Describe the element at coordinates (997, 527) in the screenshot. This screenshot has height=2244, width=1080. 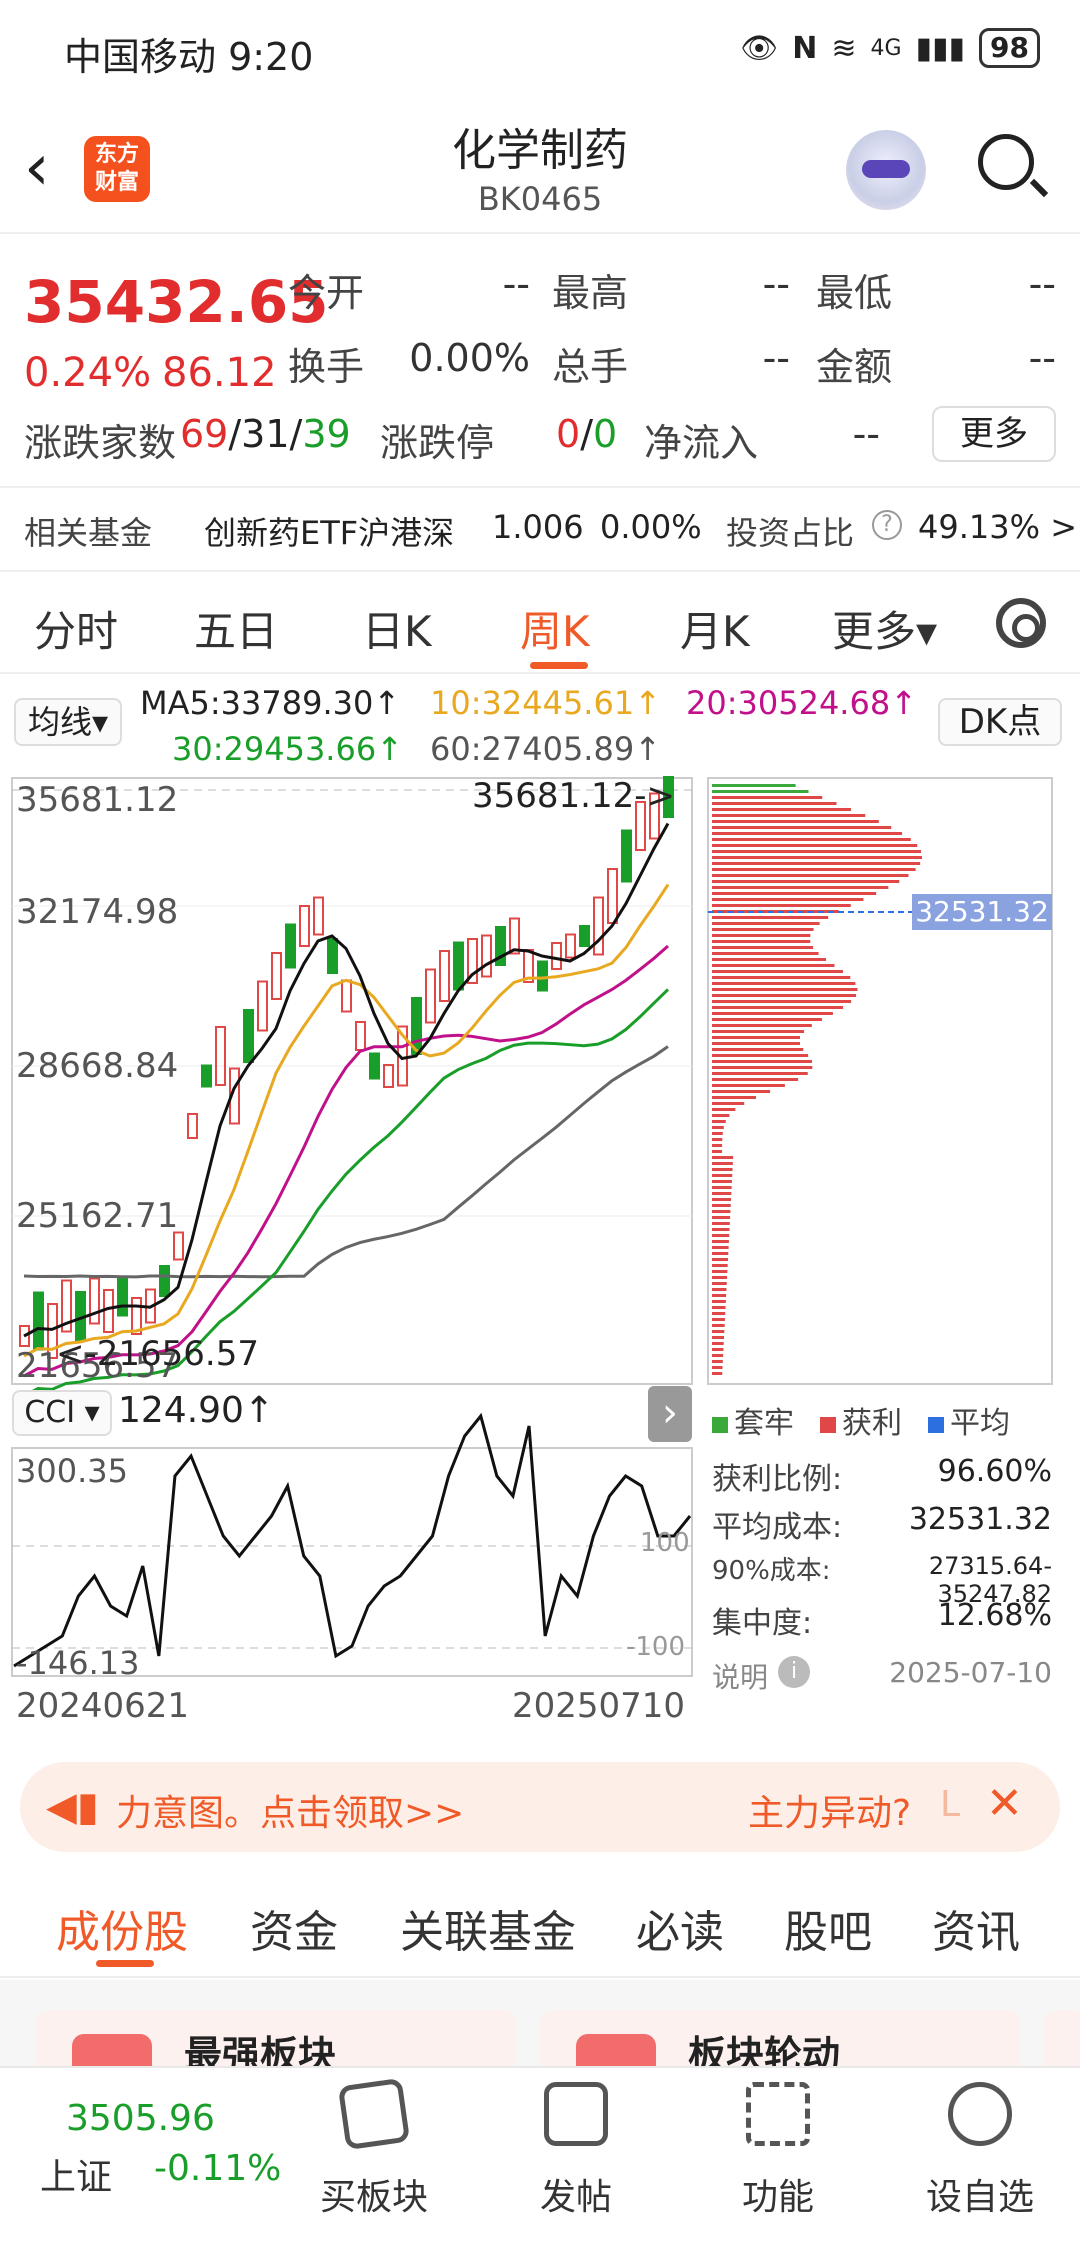
I see `fund-ratio: 49.13% >` at that location.